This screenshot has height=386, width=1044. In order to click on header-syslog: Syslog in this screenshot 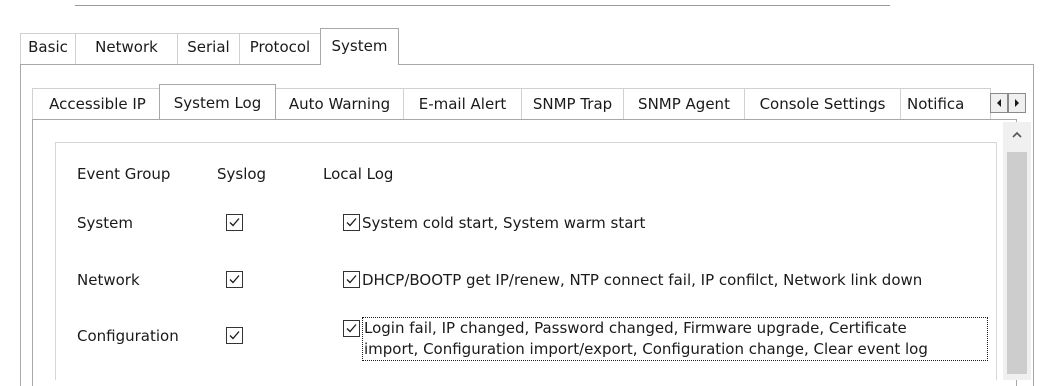, I will do `click(242, 174)`.